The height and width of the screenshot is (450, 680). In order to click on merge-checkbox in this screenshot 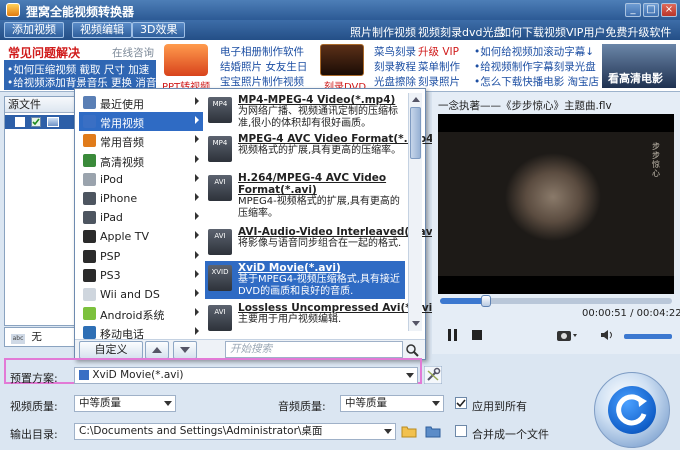, I will do `click(461, 431)`.